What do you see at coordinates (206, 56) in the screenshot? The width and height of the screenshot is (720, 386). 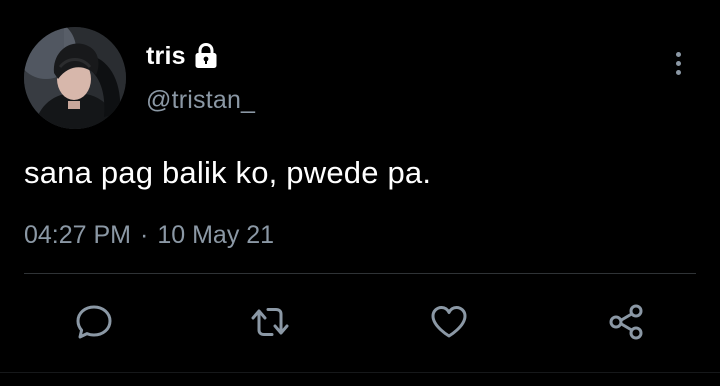 I see `lock-icon` at bounding box center [206, 56].